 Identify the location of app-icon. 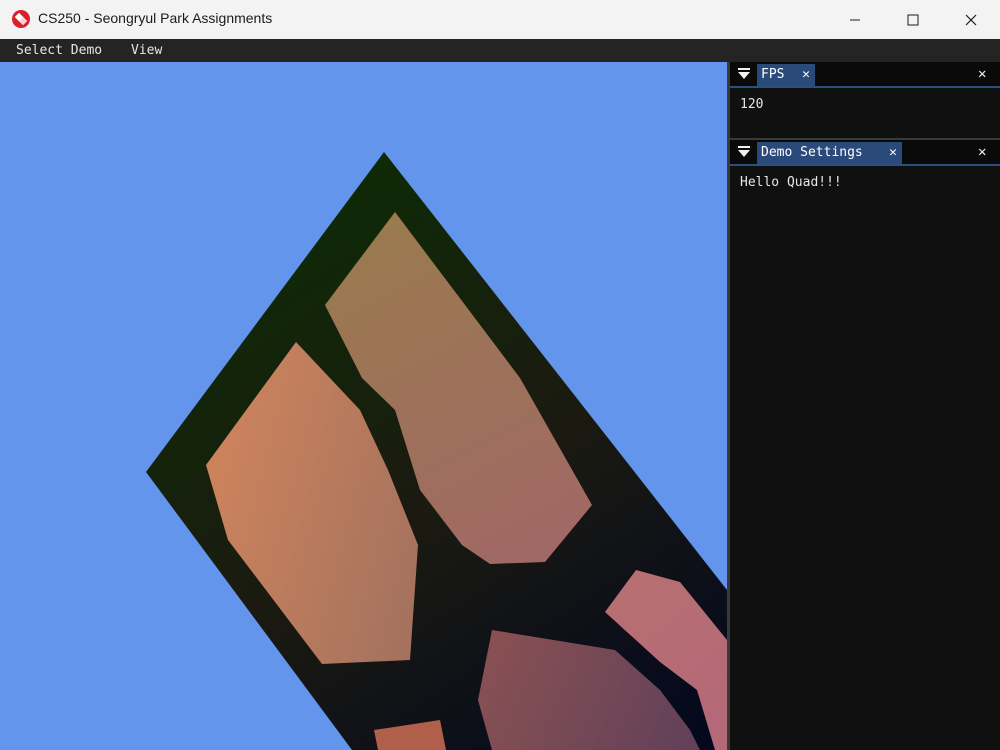
(21, 19).